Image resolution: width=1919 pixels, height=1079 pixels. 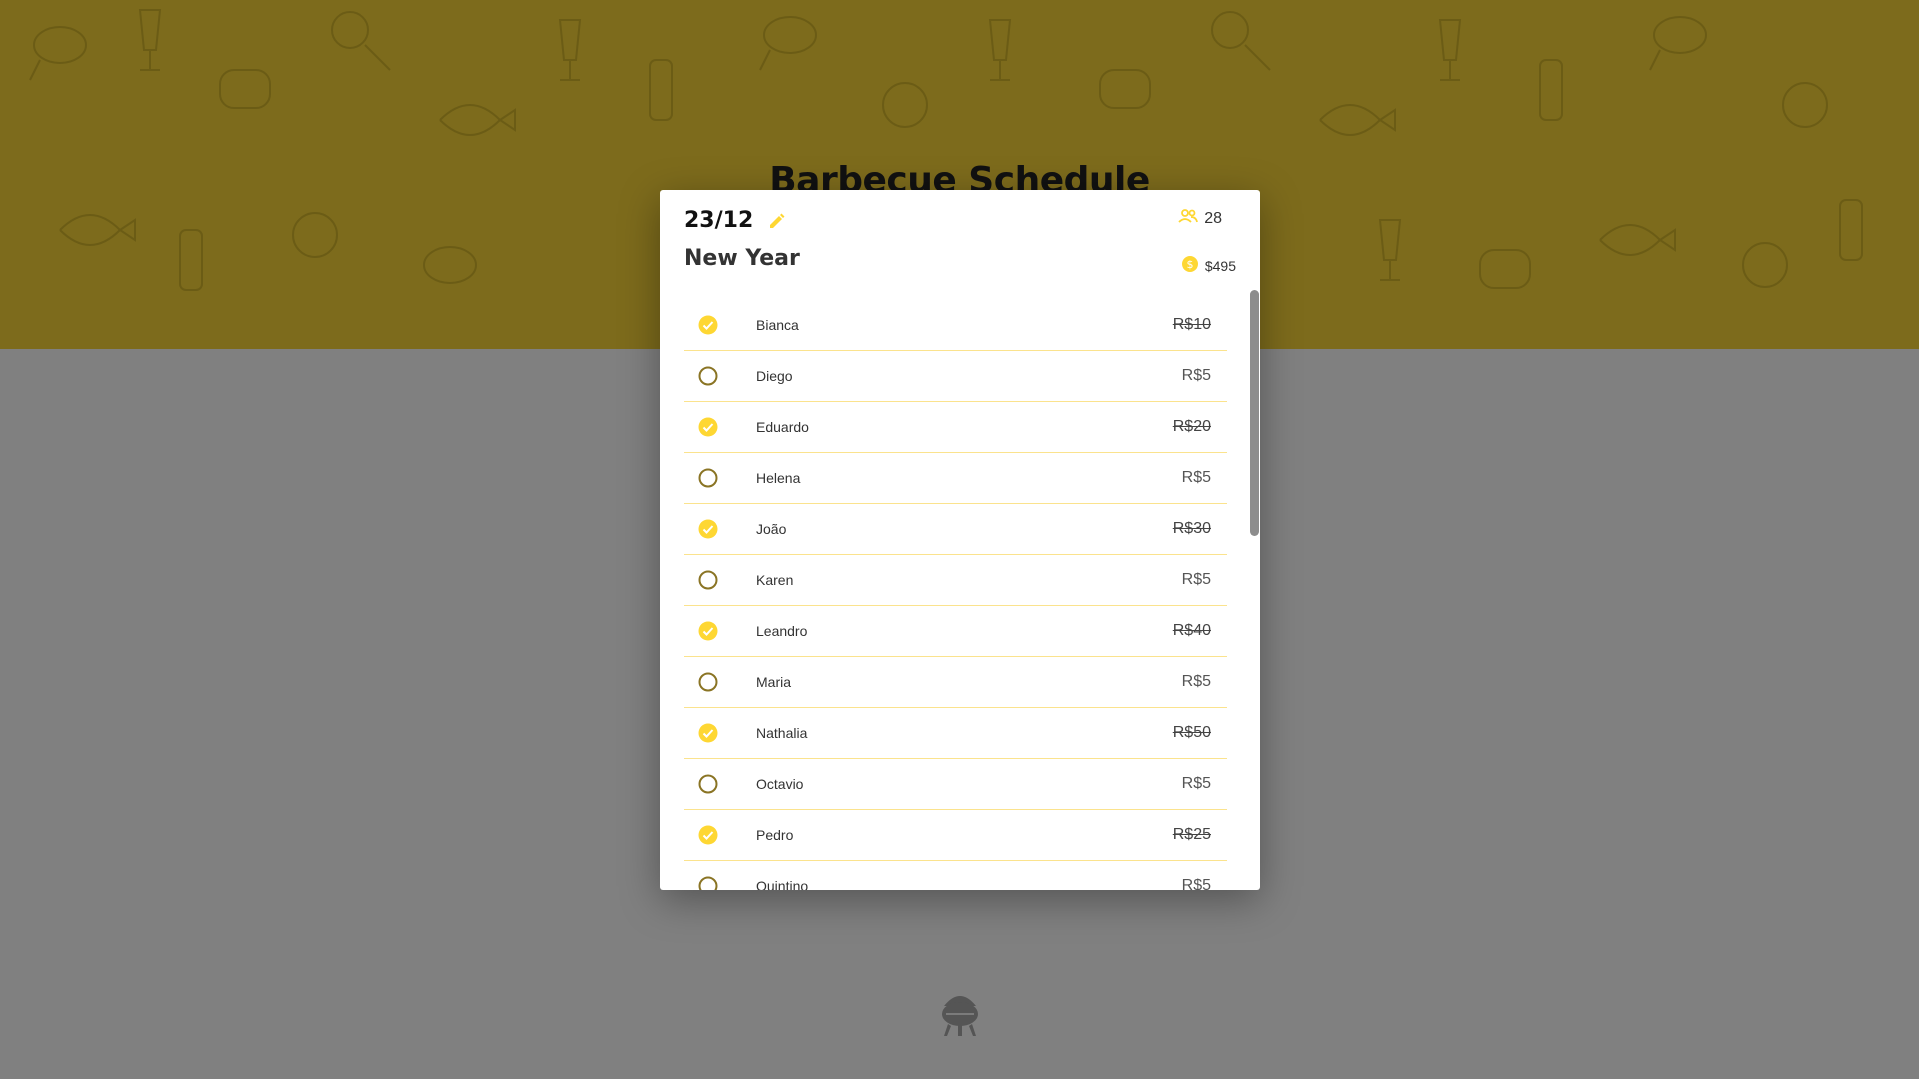 I want to click on participant-name: João, so click(x=771, y=529).